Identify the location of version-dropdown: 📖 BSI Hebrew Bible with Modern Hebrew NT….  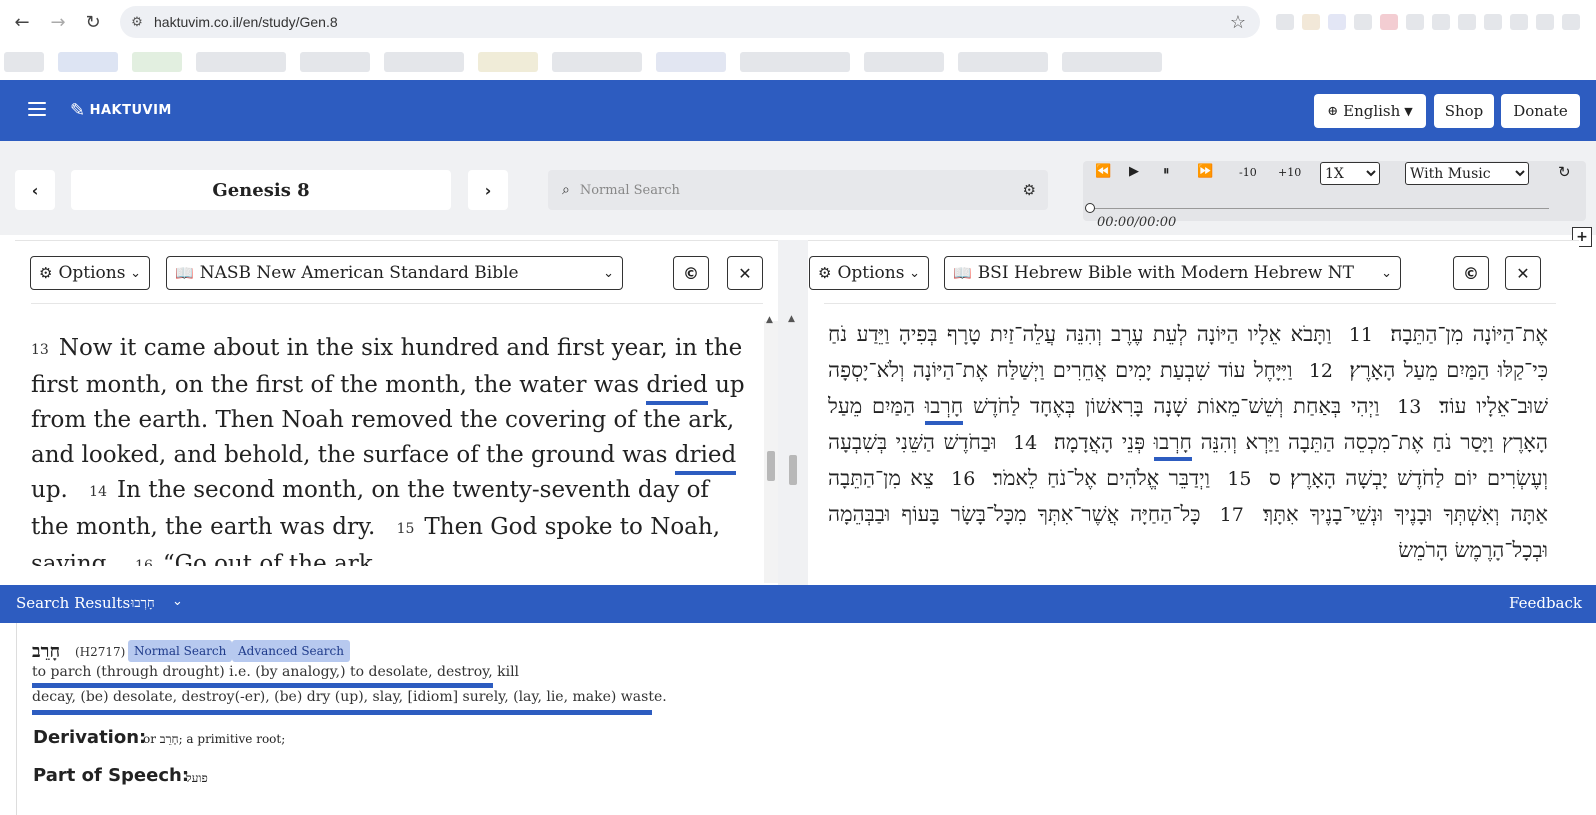
(1172, 273).